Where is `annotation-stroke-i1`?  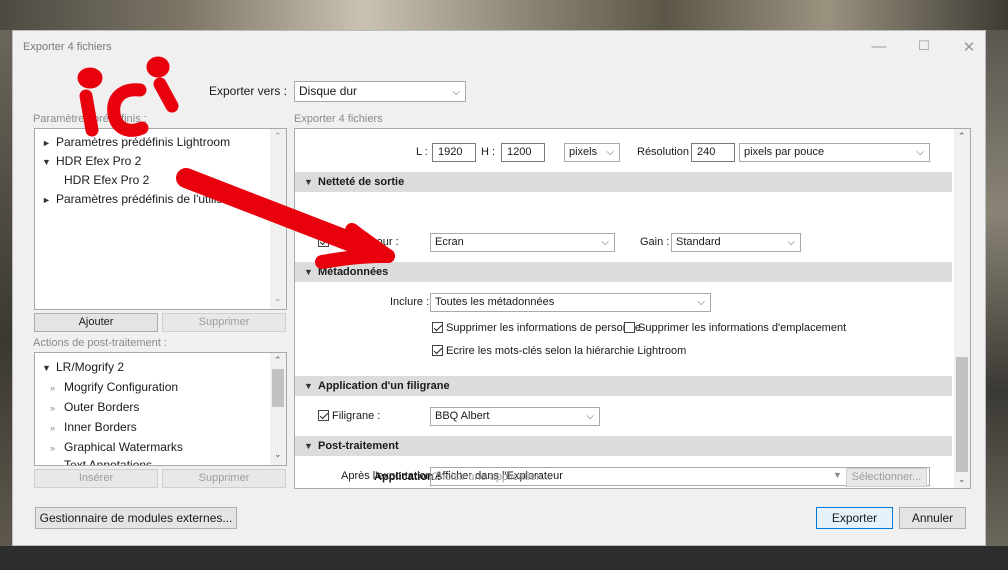 annotation-stroke-i1 is located at coordinates (89, 113).